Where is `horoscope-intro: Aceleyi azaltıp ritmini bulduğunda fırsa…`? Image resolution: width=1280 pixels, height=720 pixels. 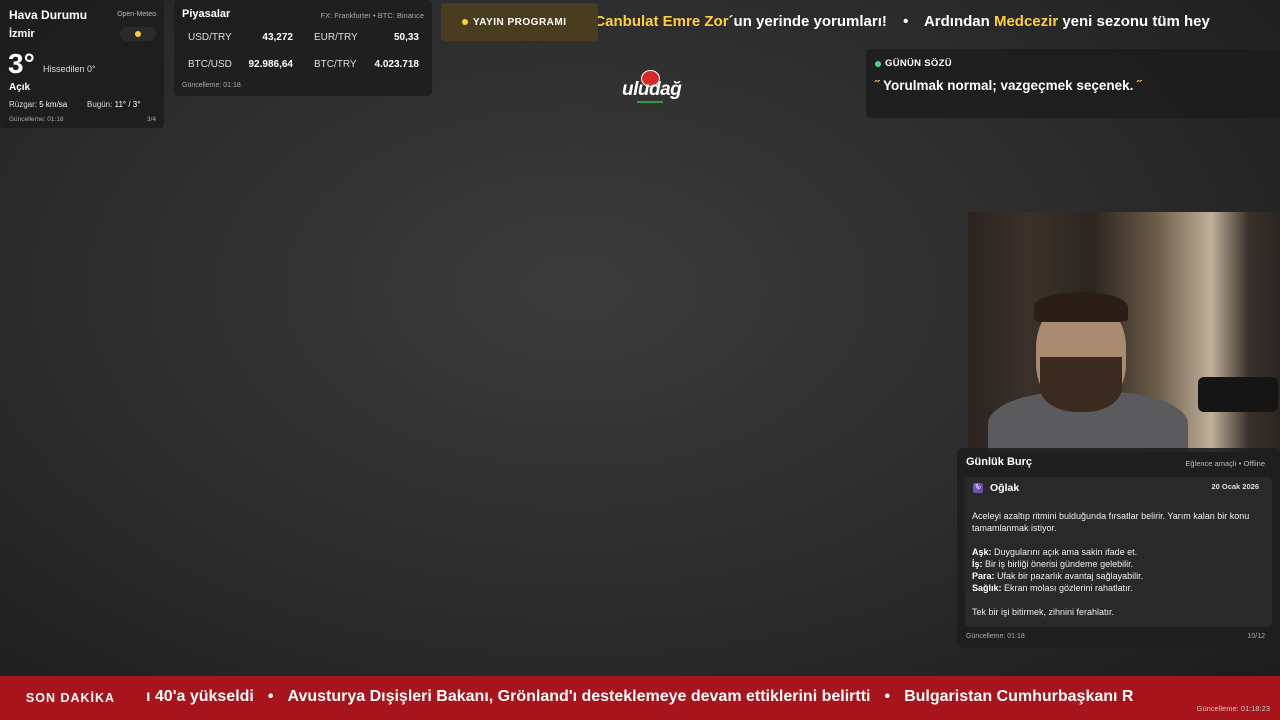 horoscope-intro: Aceleyi azaltıp ritmini bulduğunda fırsa… is located at coordinates (1111, 522).